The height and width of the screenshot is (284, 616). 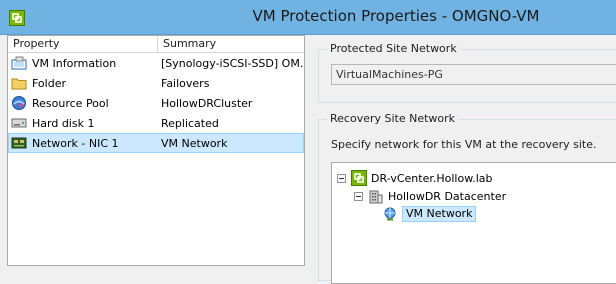 What do you see at coordinates (432, 178) in the screenshot?
I see `tree-node-label: DR-vCenter.Hollow.lab` at bounding box center [432, 178].